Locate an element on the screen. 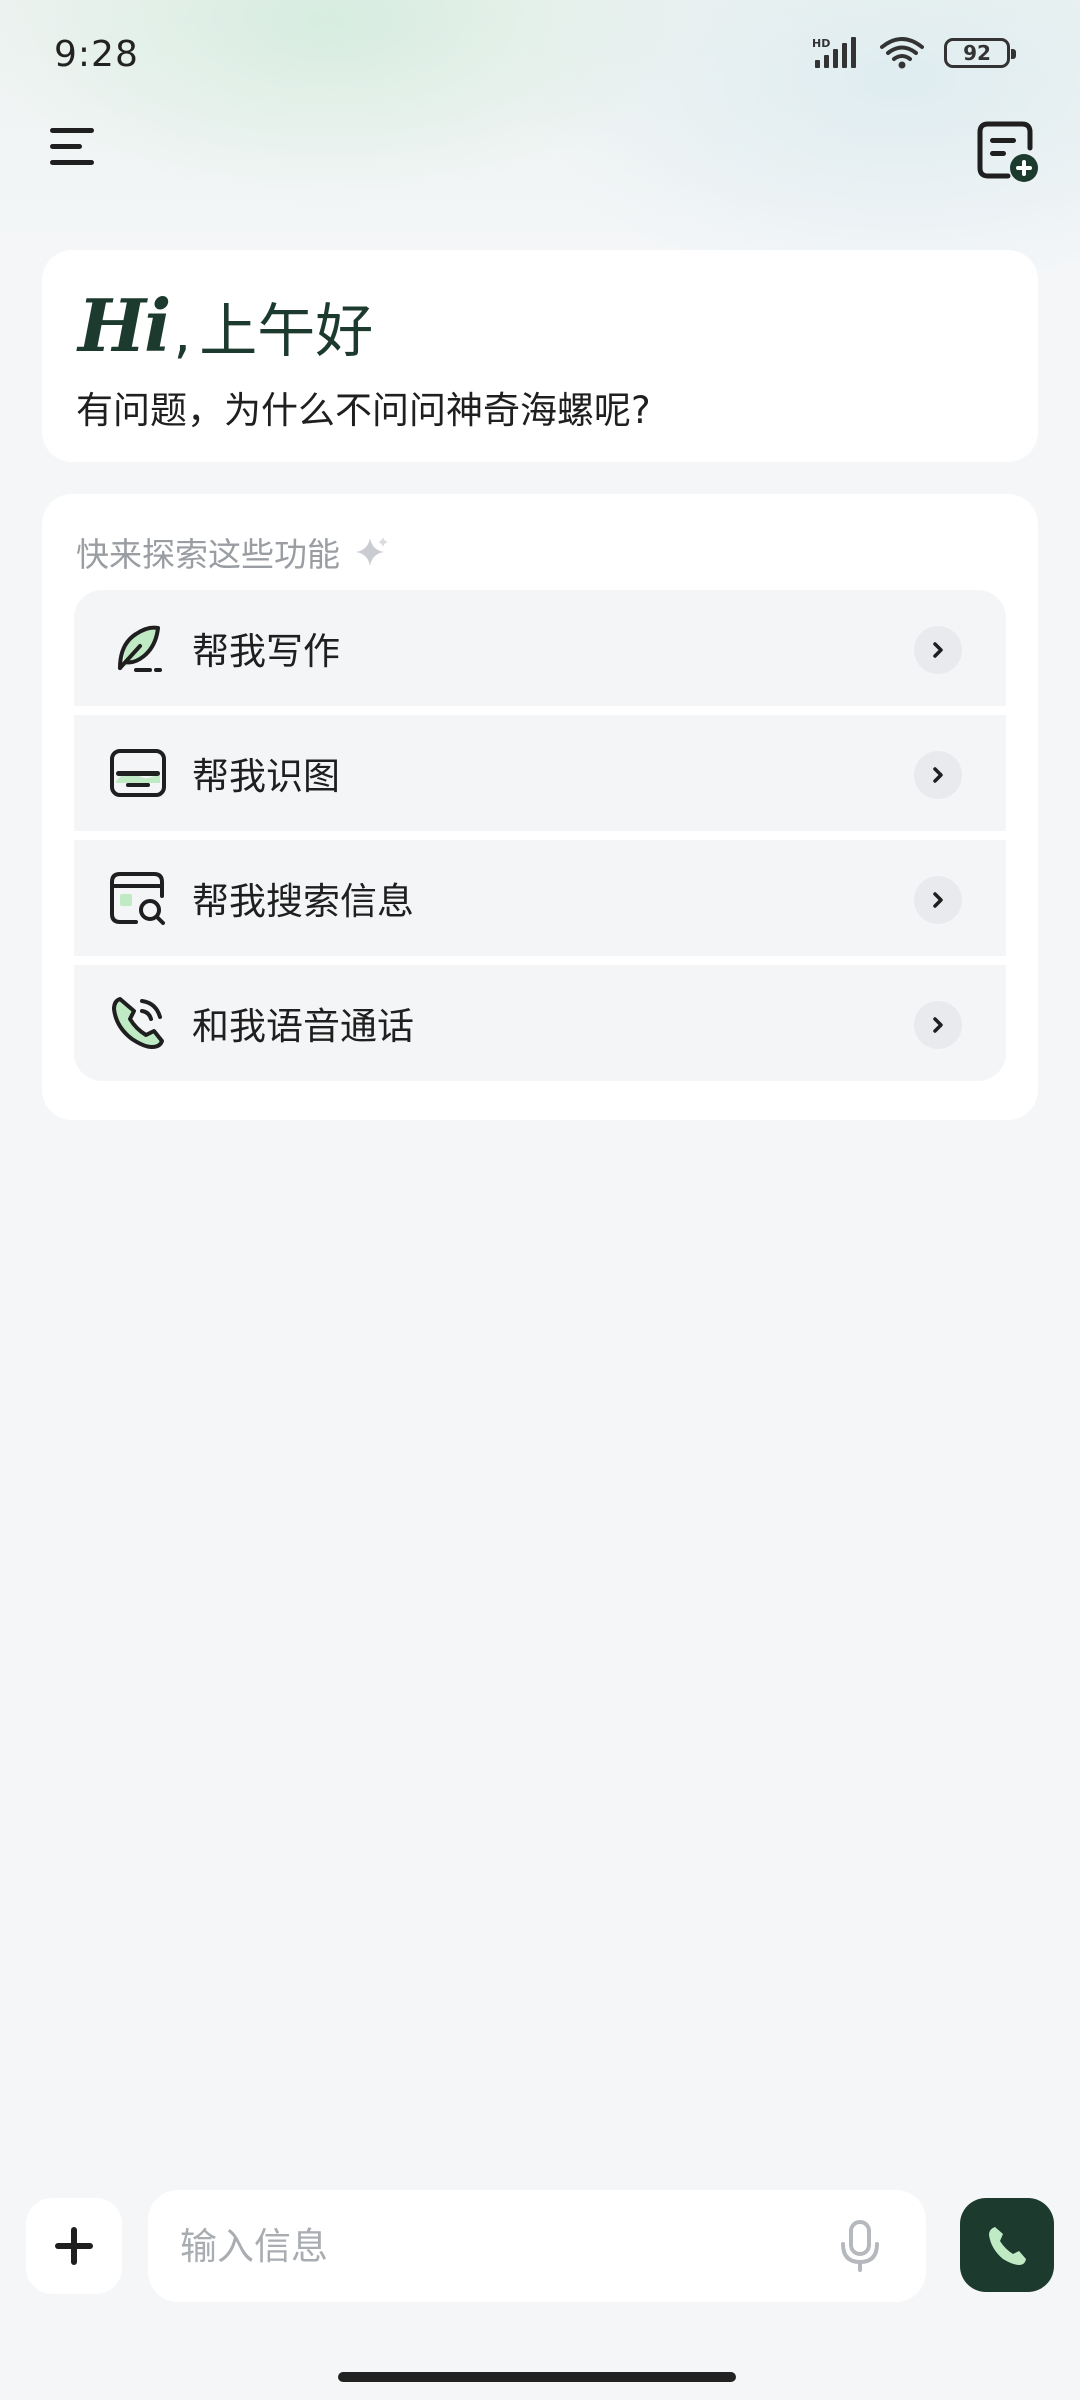 This screenshot has width=1080, height=2400. hamburger-menu-icon is located at coordinates (72, 146).